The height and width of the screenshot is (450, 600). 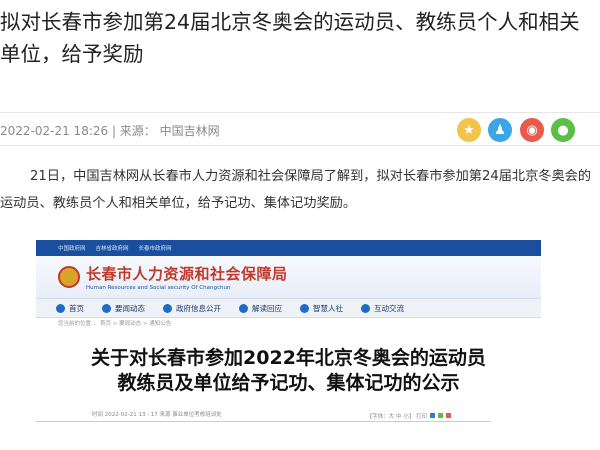 I want to click on notice-tools: 【字体：大 中 小】 打印, so click(x=409, y=415).